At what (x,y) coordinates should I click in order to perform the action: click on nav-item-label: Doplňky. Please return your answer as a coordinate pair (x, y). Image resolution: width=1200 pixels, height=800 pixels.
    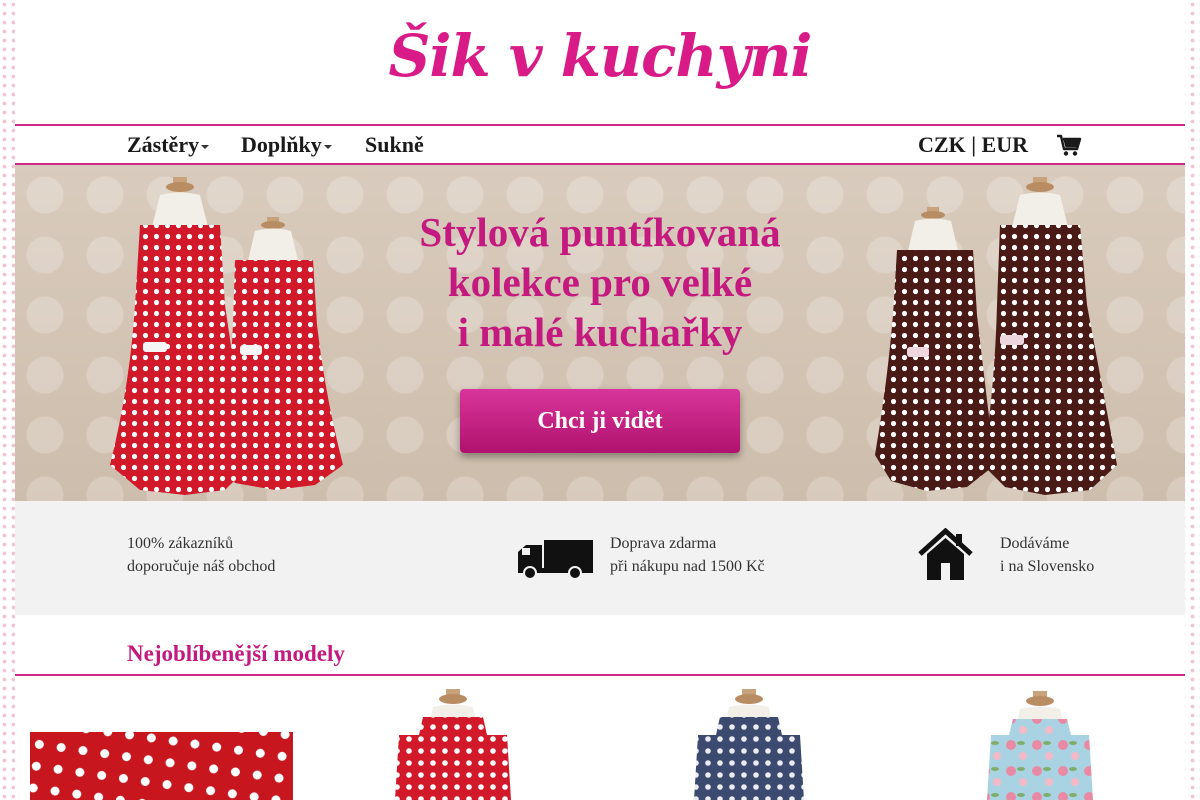
    Looking at the image, I should click on (281, 144).